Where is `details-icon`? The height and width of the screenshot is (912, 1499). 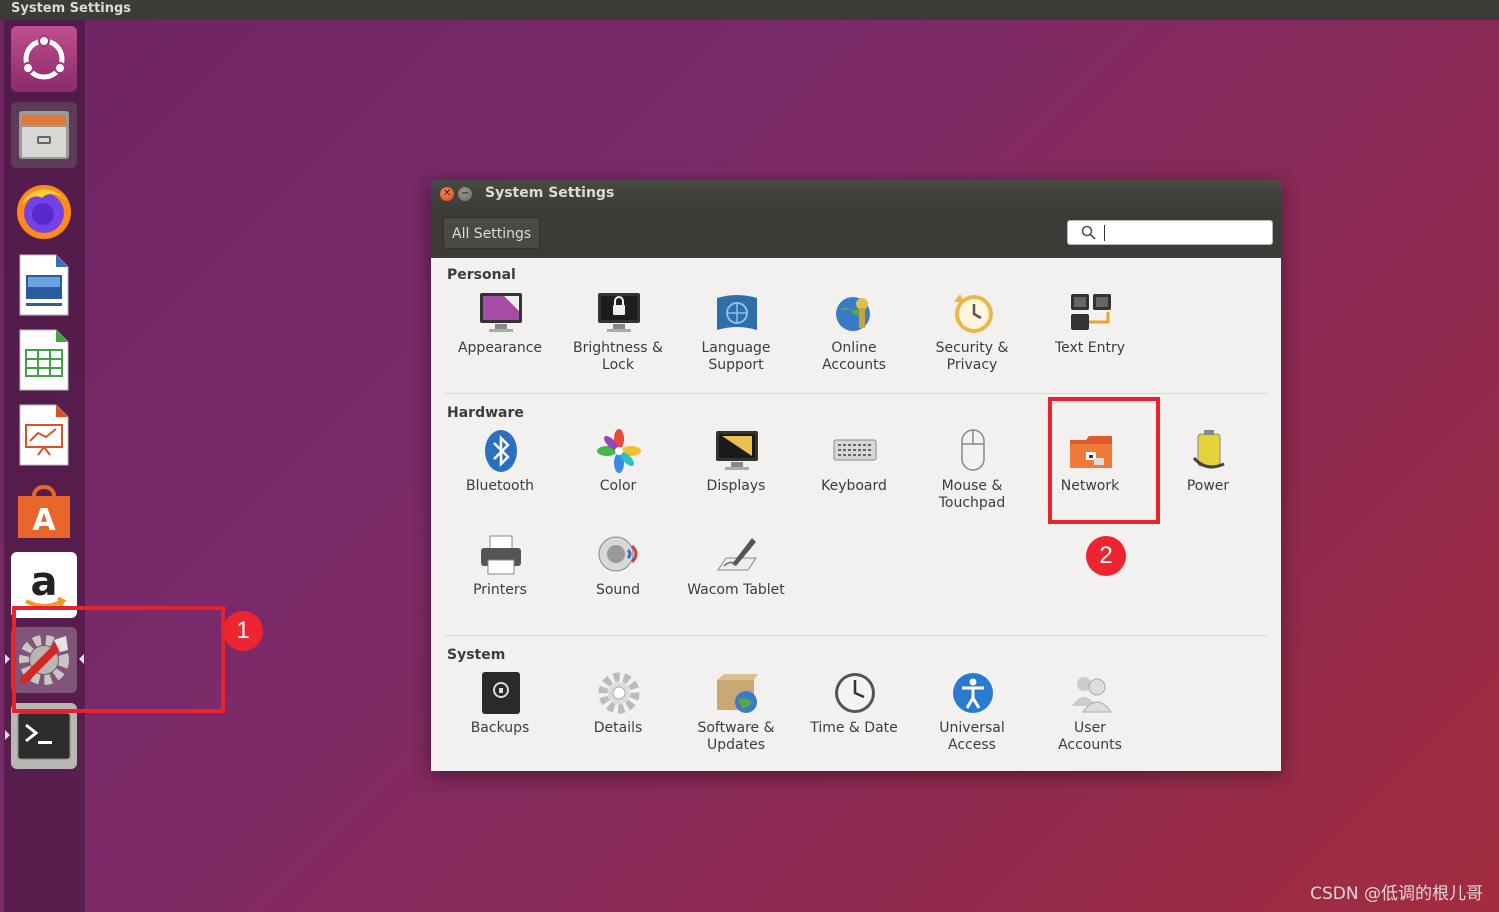 details-icon is located at coordinates (619, 693).